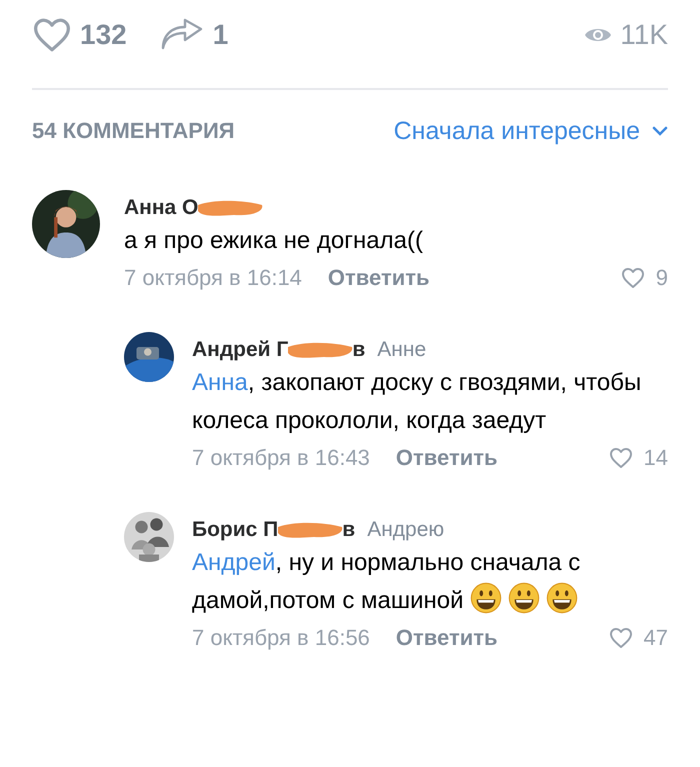 The width and height of the screenshot is (700, 767). I want to click on comment-text: Анна, закопают доску с гвоздями, чтобы колеса прокололи, когда заедут, so click(417, 402).